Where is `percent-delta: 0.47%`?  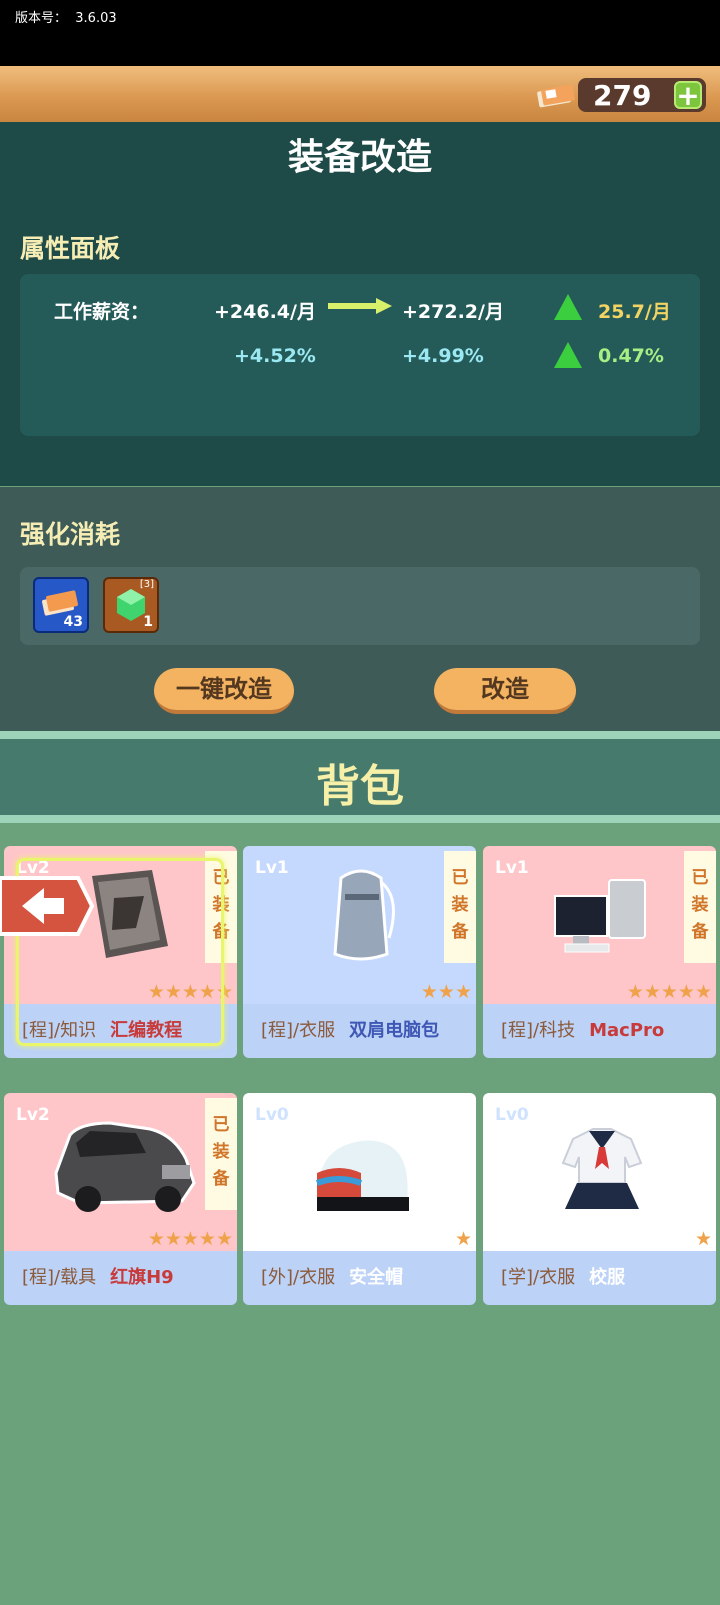 percent-delta: 0.47% is located at coordinates (631, 356).